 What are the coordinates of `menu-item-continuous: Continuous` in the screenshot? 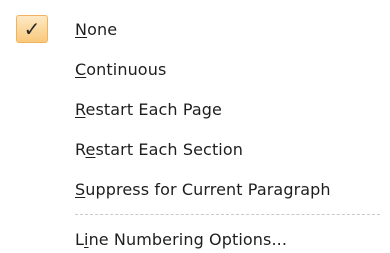 It's located at (120, 69).